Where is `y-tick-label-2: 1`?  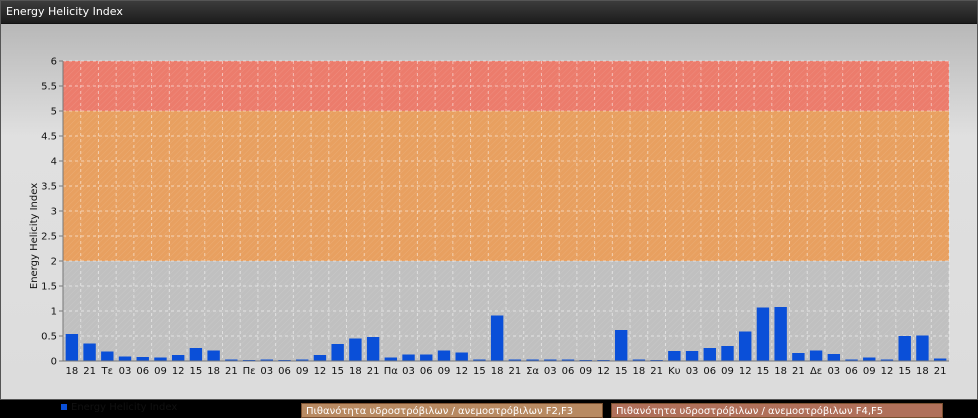 y-tick-label-2: 1 is located at coordinates (54, 312).